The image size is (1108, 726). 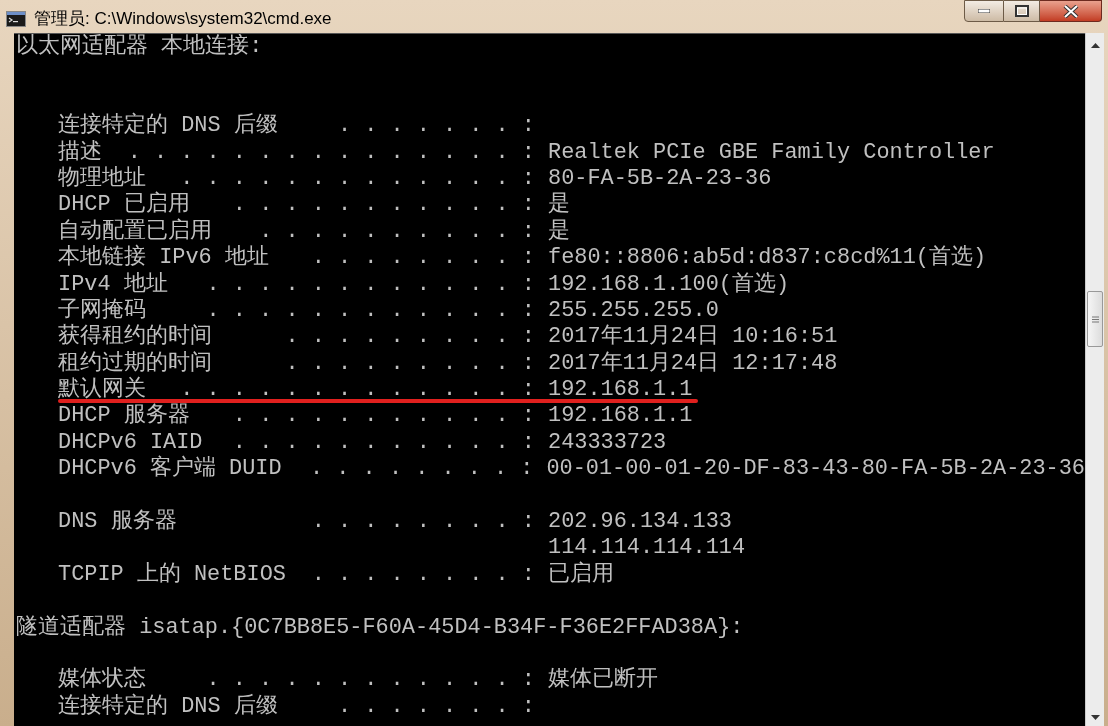 What do you see at coordinates (124, 205) in the screenshot?
I see `field-label: DHCP 已启用` at bounding box center [124, 205].